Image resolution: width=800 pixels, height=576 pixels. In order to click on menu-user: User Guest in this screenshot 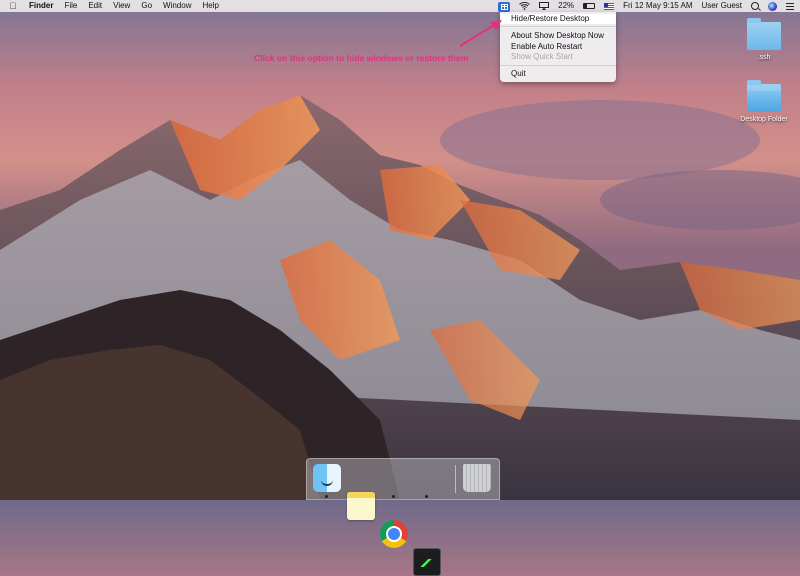, I will do `click(722, 6)`.